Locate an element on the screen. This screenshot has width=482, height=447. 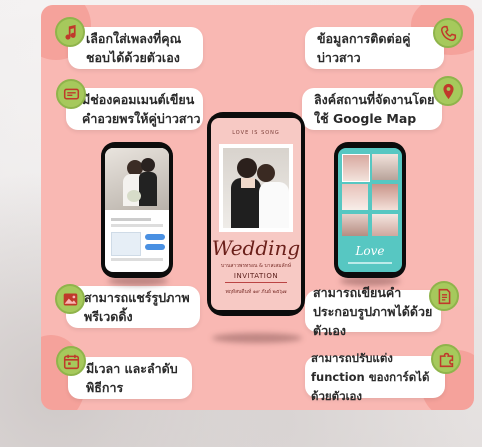
left-phone-screen is located at coordinates (137, 210).